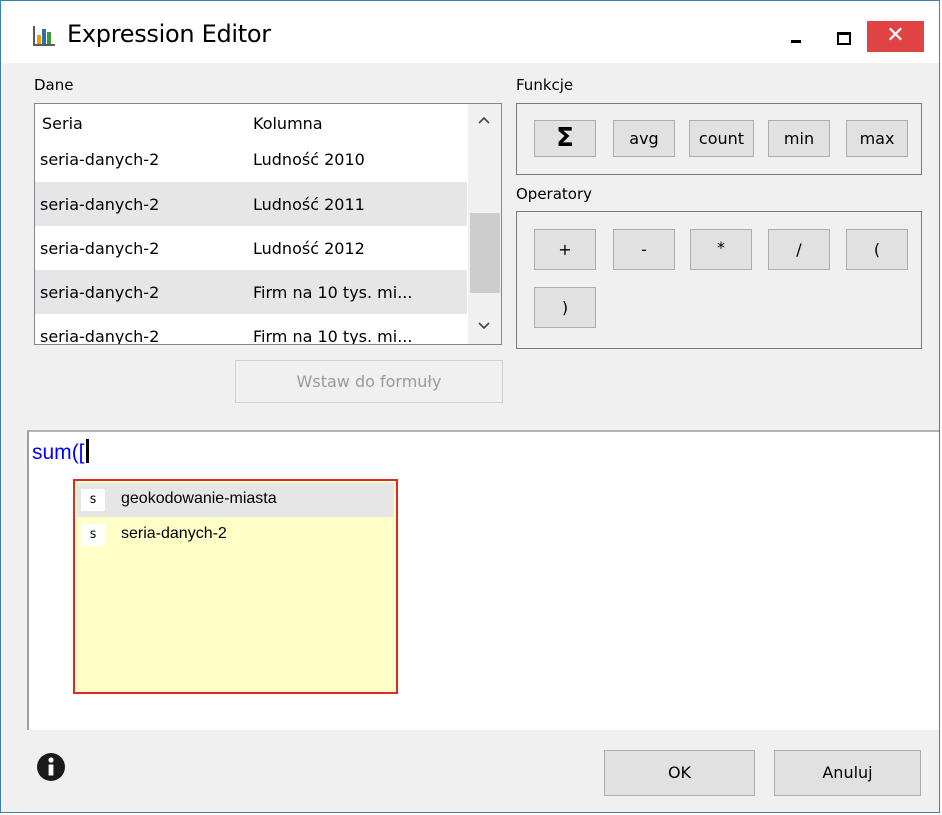 The width and height of the screenshot is (942, 815). What do you see at coordinates (565, 249) in the screenshot?
I see `plus-operator-button: +` at bounding box center [565, 249].